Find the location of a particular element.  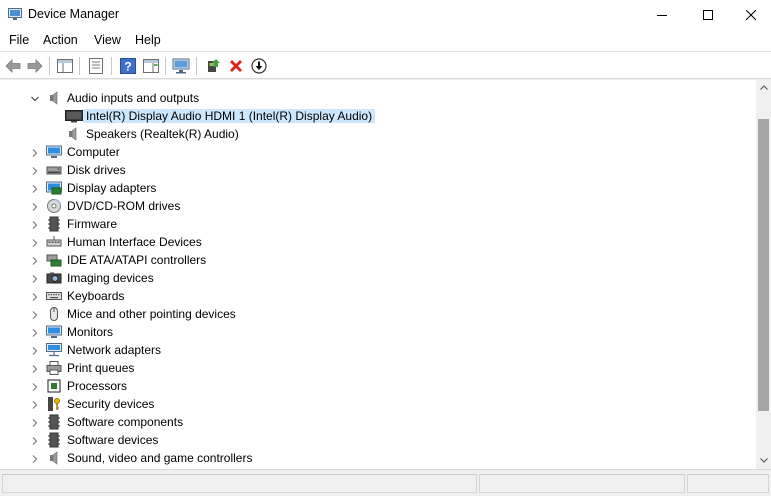

back-arrow-icon is located at coordinates (13, 66).